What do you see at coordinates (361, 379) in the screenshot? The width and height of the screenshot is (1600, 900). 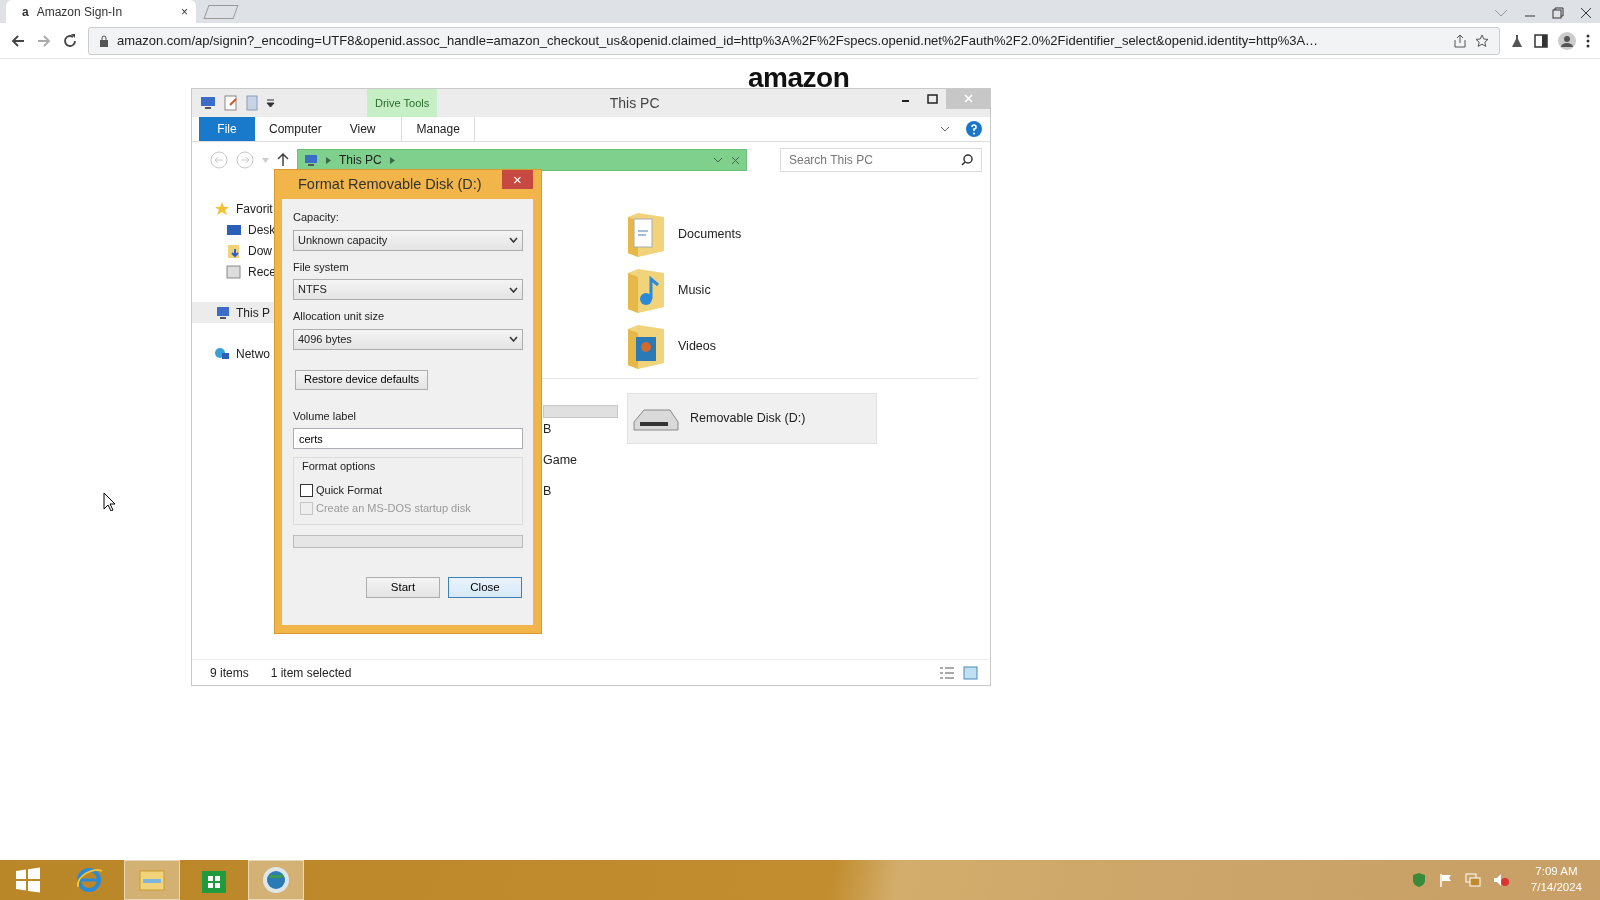 I see `restore-defaults-button: Restore device defaults` at bounding box center [361, 379].